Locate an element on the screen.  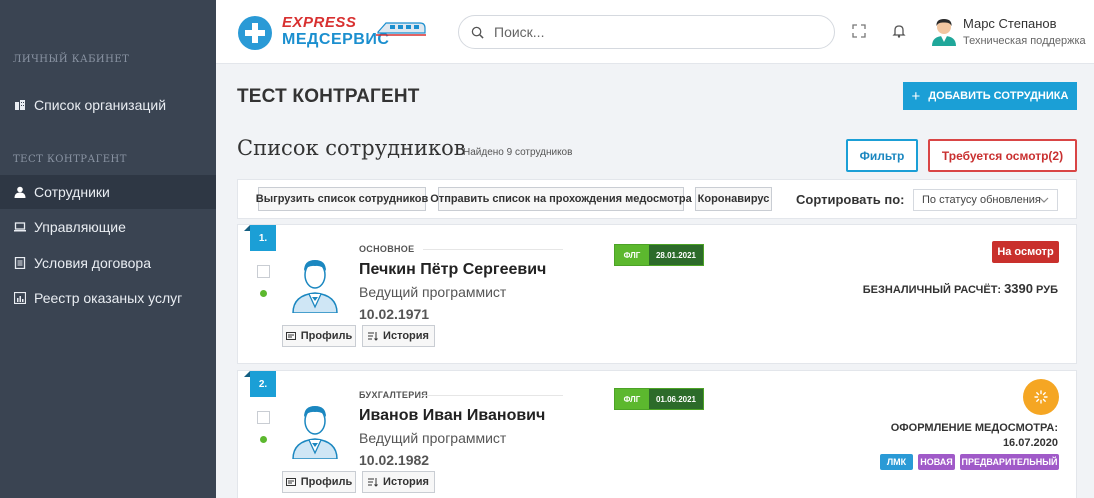
exam-required-button: Требуется осмотр(2) is located at coordinates (1002, 155).